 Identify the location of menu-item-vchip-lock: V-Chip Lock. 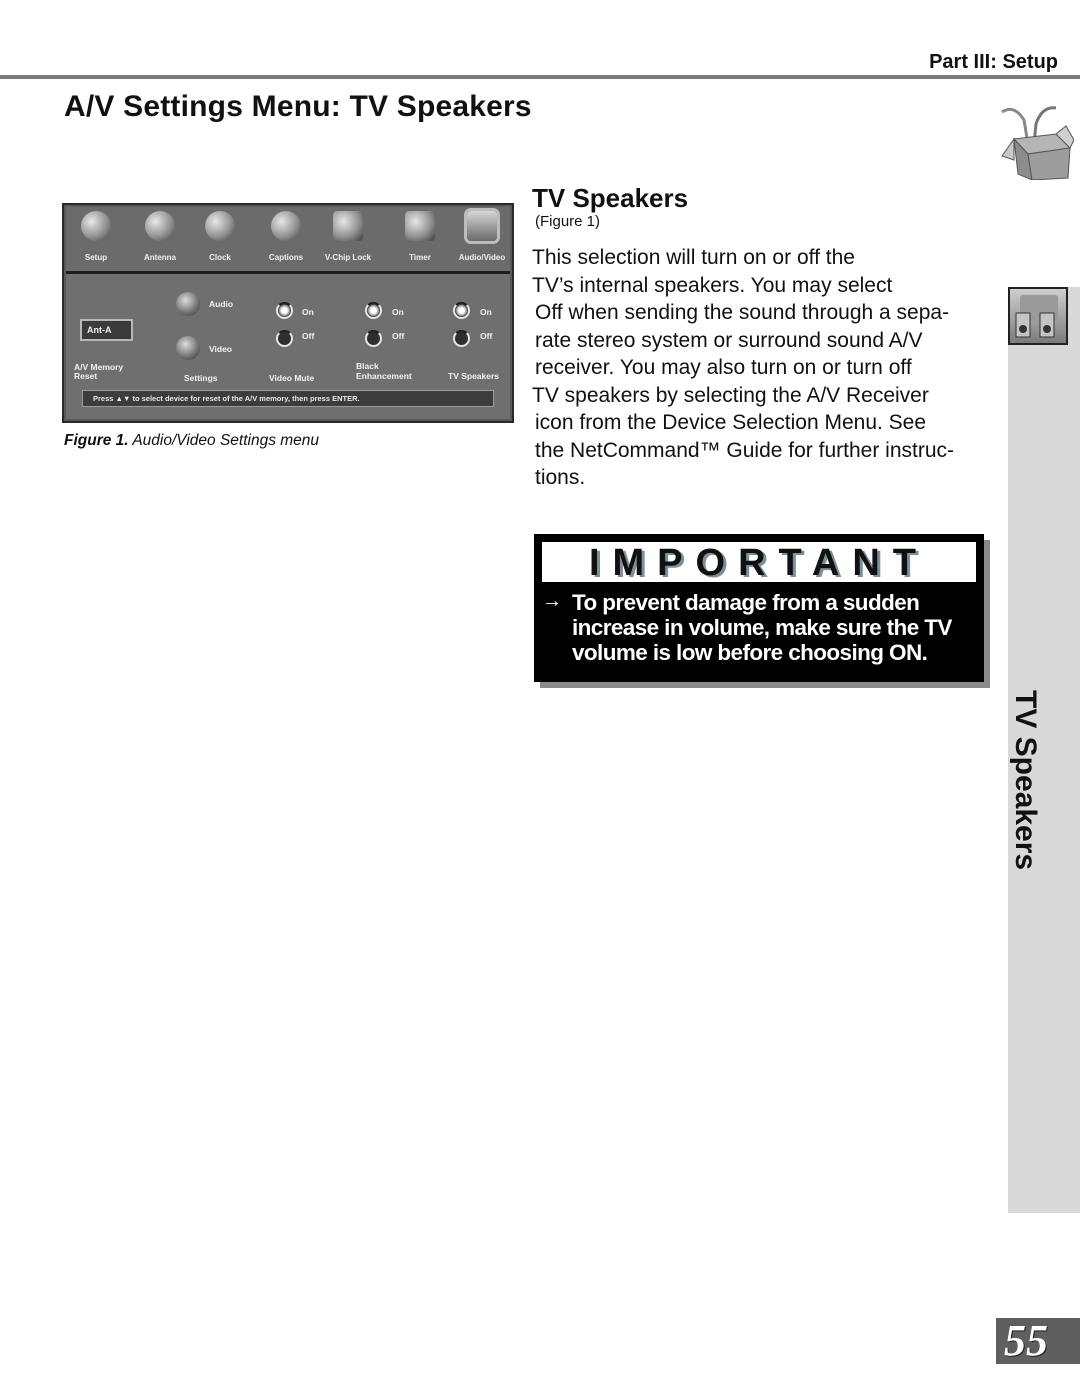
(348, 236).